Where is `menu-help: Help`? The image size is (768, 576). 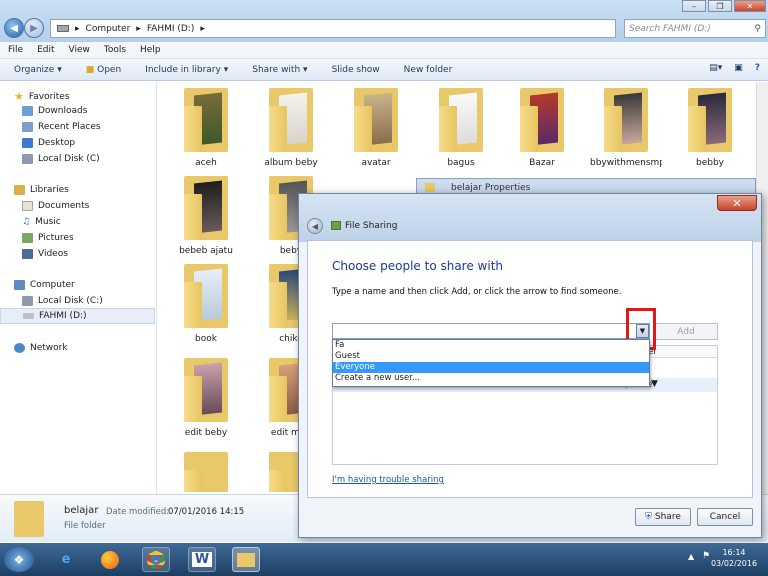 menu-help: Help is located at coordinates (150, 50).